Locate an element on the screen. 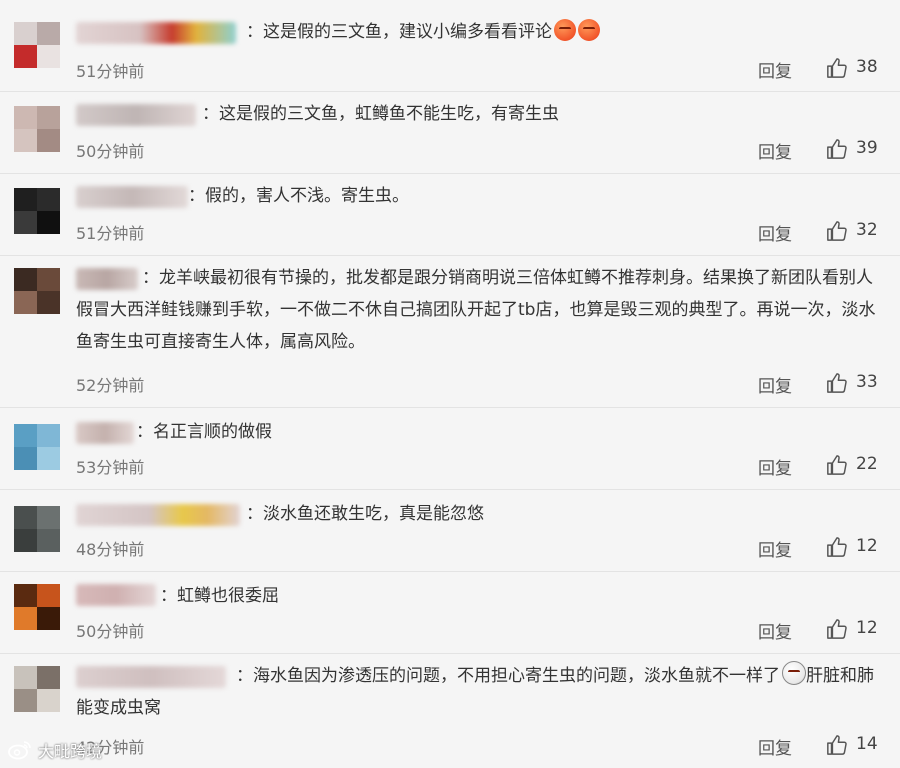 The image size is (900, 768). crying-emoji-icon is located at coordinates (794, 673).